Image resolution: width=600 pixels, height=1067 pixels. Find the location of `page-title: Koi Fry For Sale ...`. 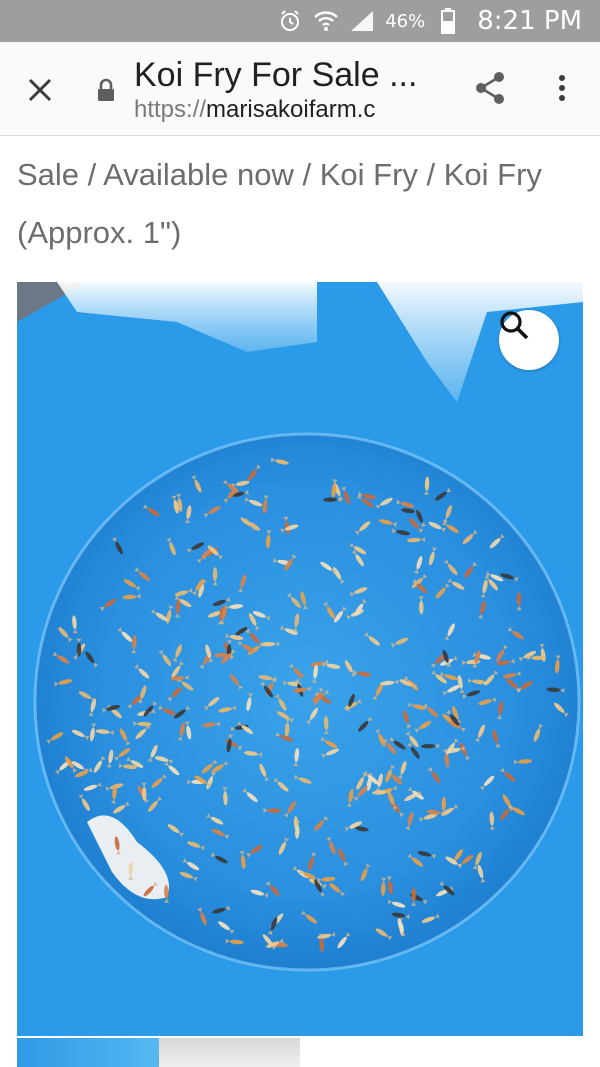

page-title: Koi Fry For Sale ... is located at coordinates (284, 75).